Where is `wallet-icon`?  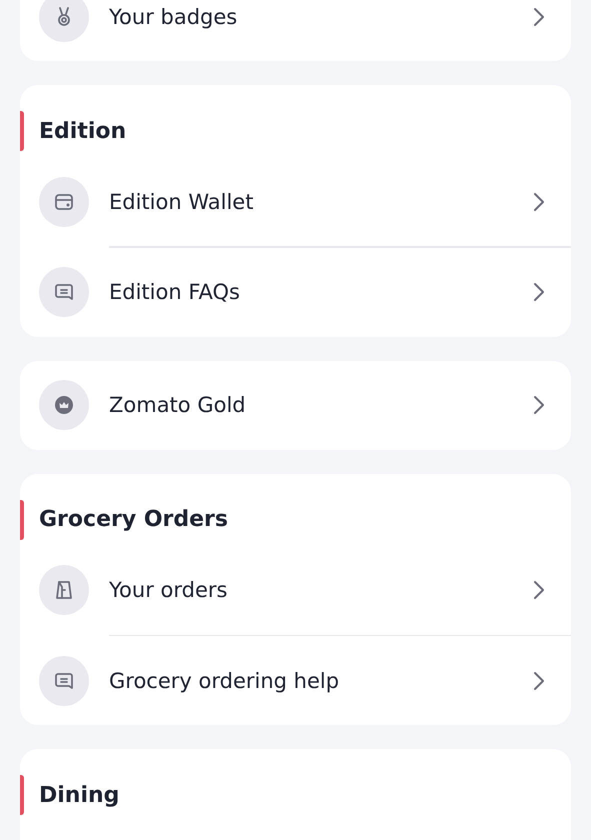 wallet-icon is located at coordinates (64, 201).